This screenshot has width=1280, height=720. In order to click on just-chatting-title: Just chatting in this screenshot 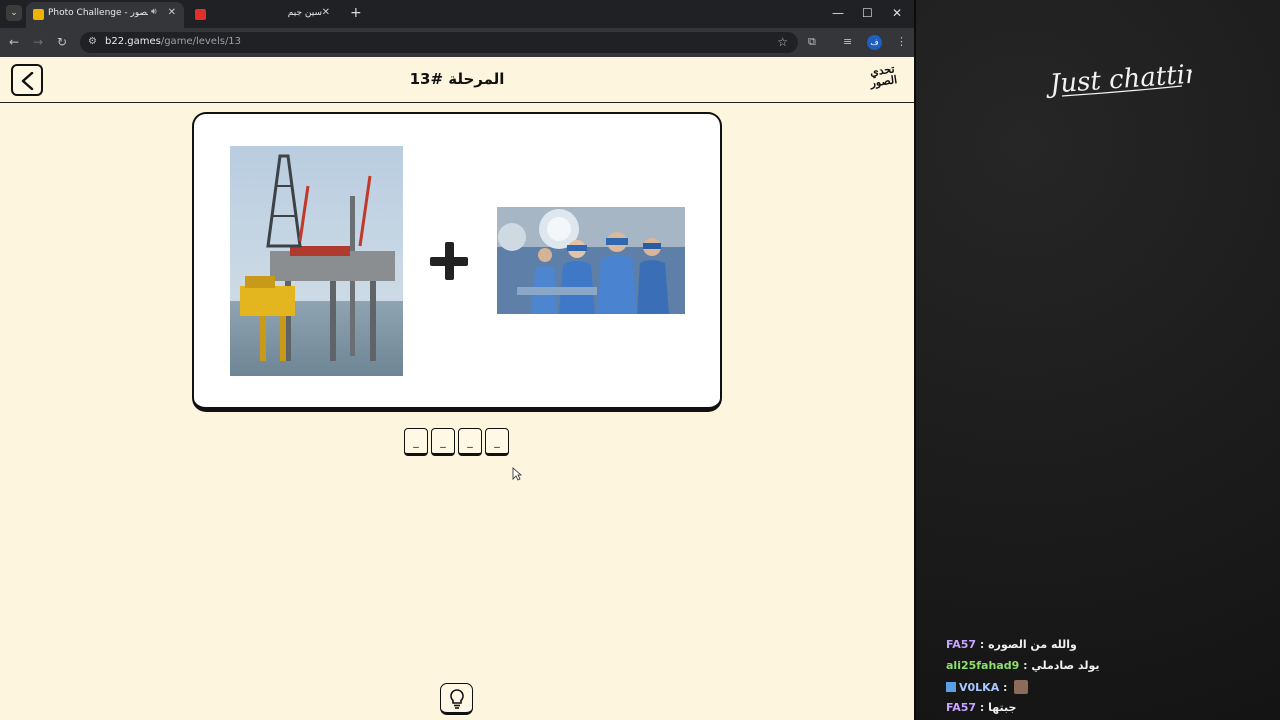, I will do `click(1118, 79)`.